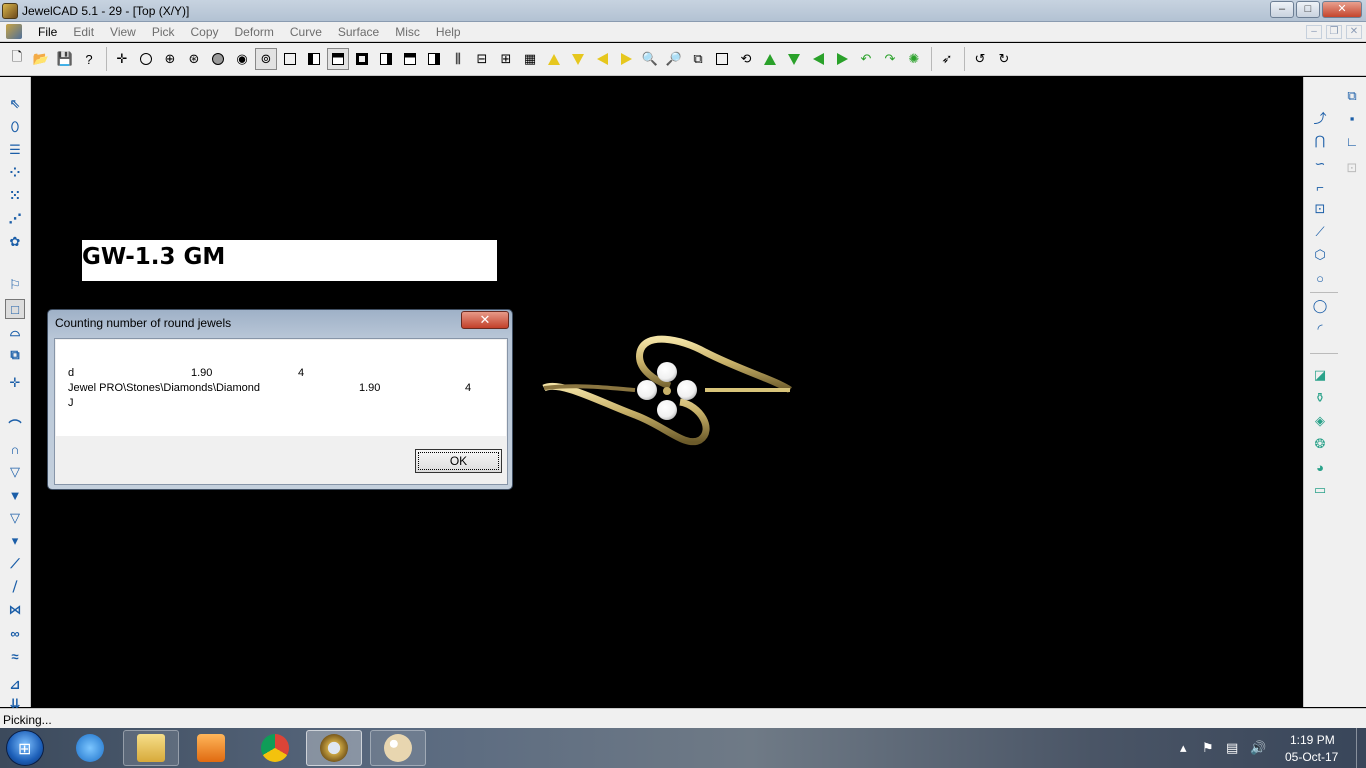 This screenshot has width=1366, height=768. Describe the element at coordinates (15, 219) in the screenshot. I see `pick-chain-icon: ⋰` at that location.